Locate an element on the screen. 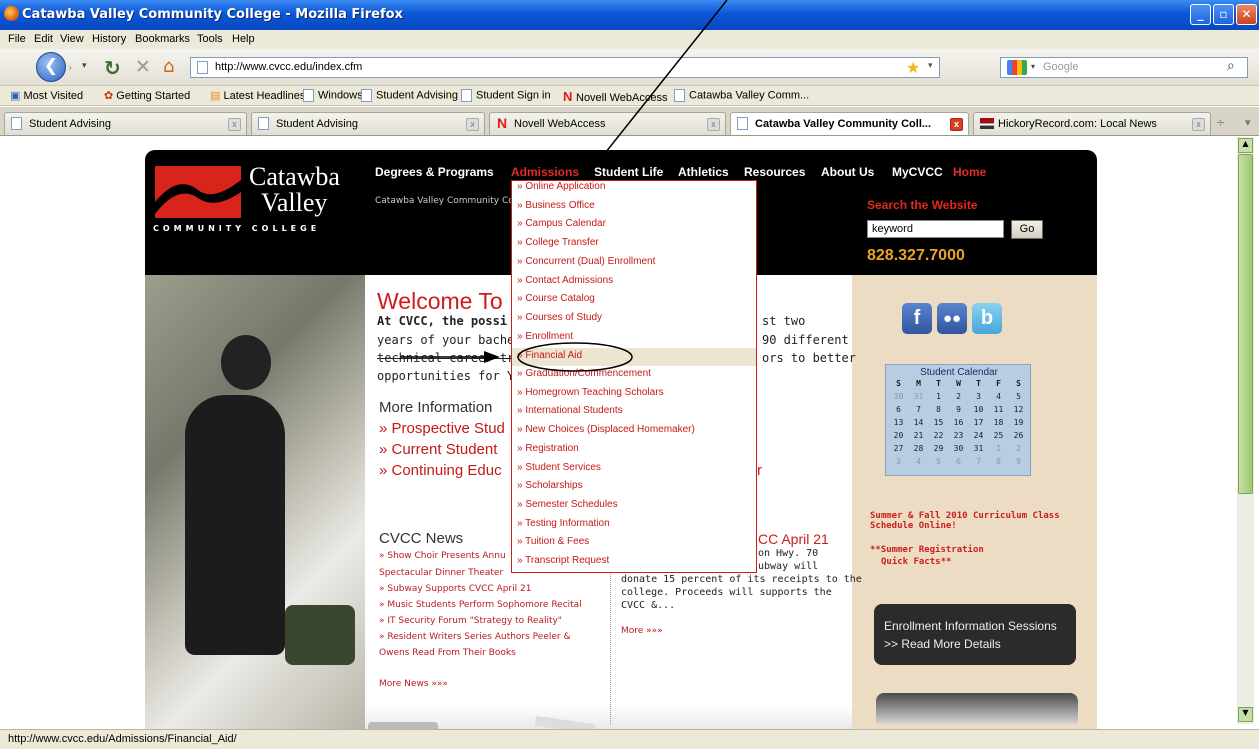 The height and width of the screenshot is (749, 1259). home-icon: ⌂ is located at coordinates (168, 66).